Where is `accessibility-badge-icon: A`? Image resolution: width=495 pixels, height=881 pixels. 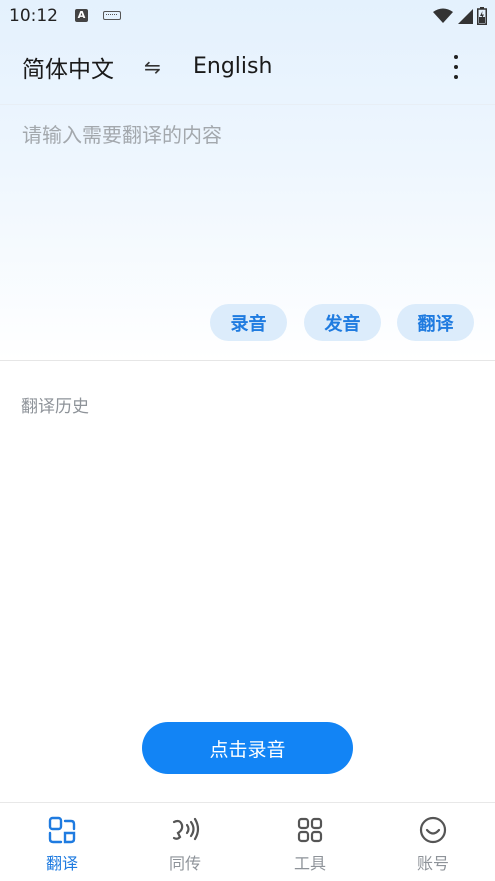
accessibility-badge-icon: A is located at coordinates (81, 15).